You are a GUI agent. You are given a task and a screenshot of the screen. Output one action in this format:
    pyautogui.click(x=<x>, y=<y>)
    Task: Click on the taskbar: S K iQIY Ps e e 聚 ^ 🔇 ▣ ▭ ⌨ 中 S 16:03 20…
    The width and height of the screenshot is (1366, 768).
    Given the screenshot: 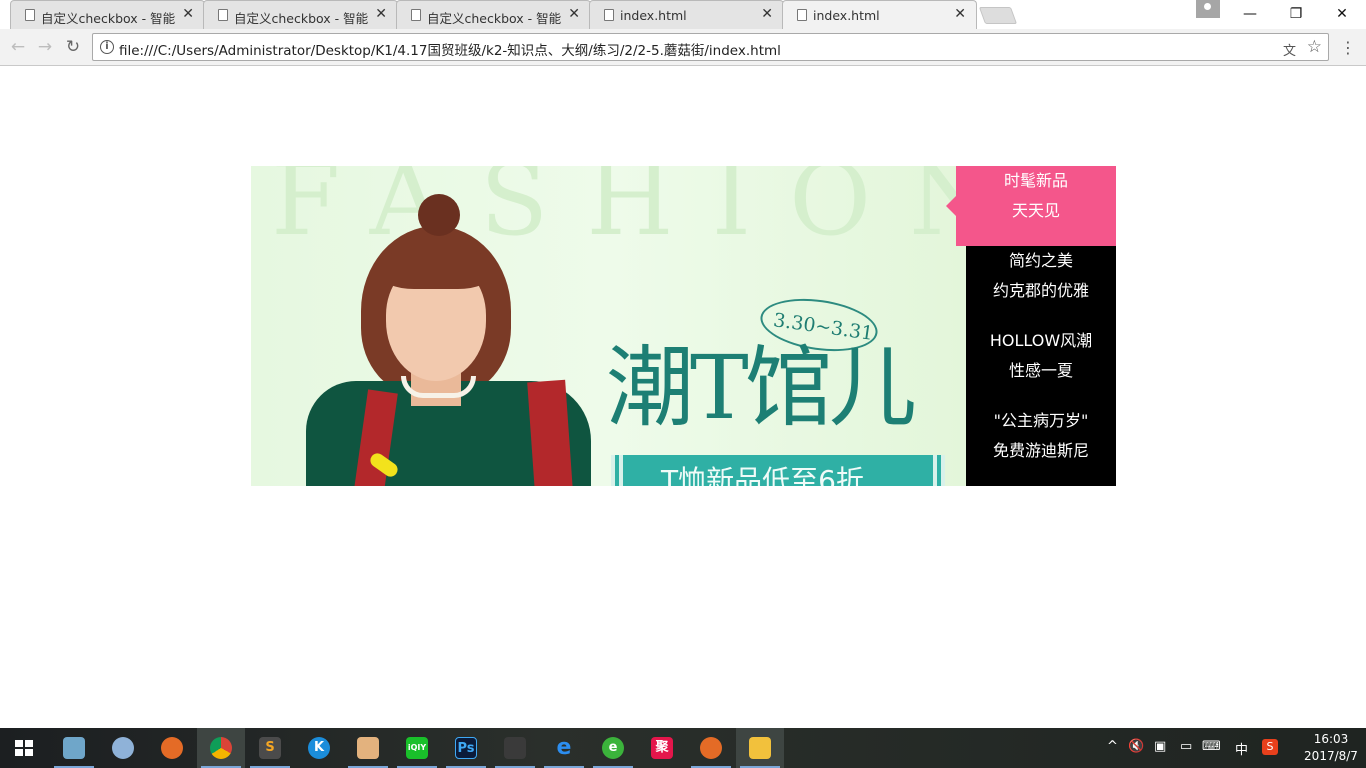 What is the action you would take?
    pyautogui.click(x=683, y=748)
    